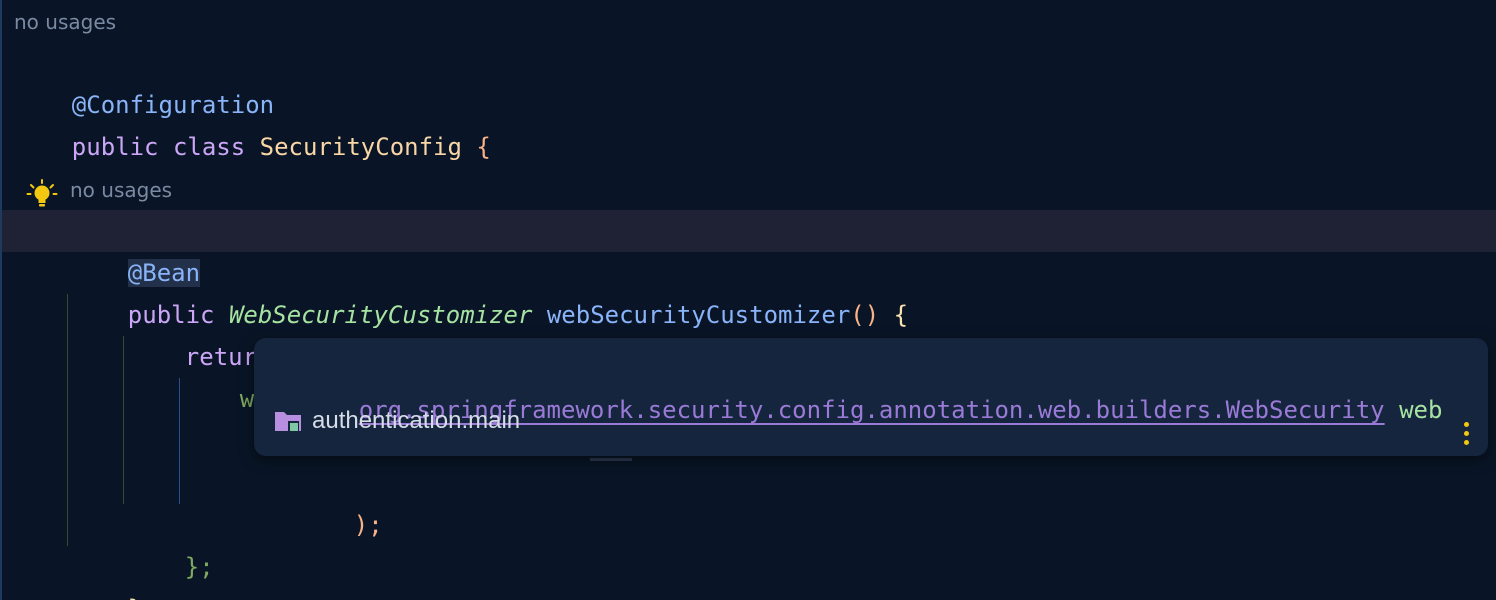 Image resolution: width=1496 pixels, height=600 pixels. What do you see at coordinates (135, 597) in the screenshot?
I see `close-method-brace: }` at bounding box center [135, 597].